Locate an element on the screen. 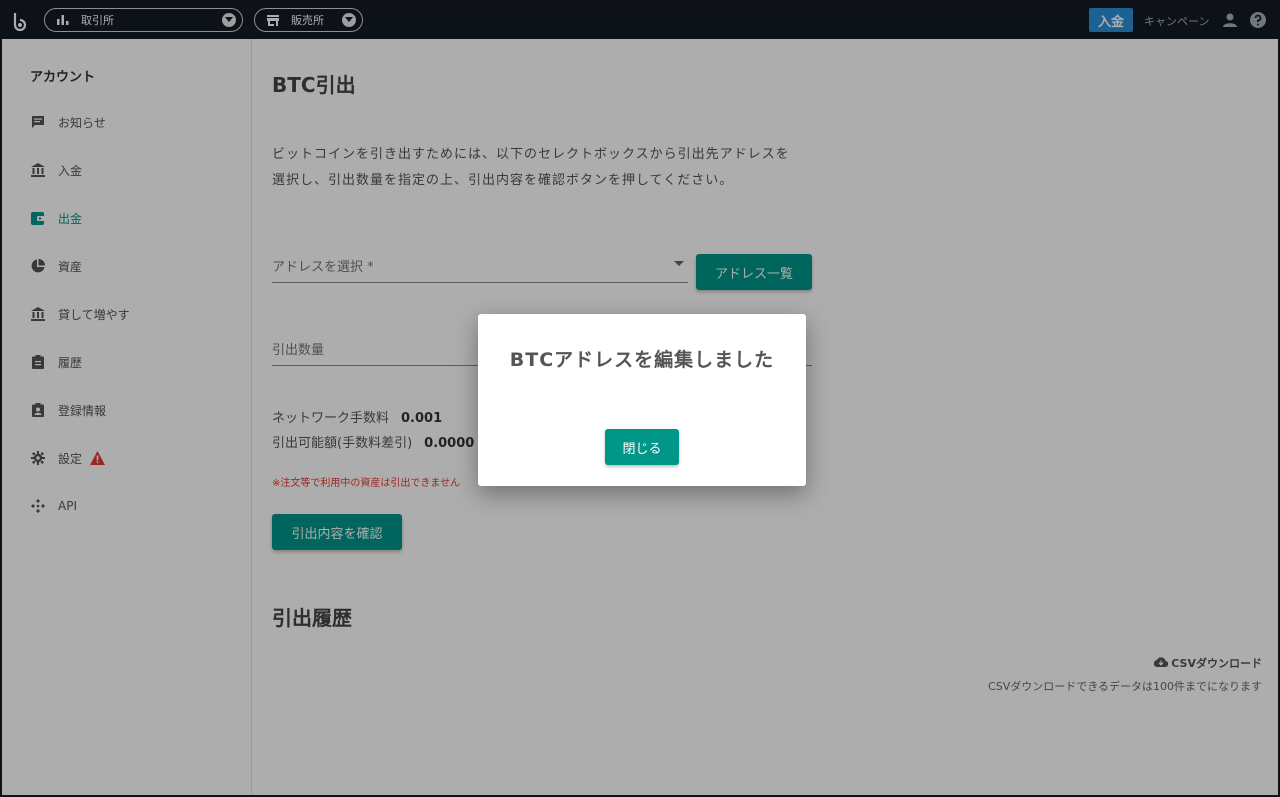  close-button: 閉じる is located at coordinates (642, 447).